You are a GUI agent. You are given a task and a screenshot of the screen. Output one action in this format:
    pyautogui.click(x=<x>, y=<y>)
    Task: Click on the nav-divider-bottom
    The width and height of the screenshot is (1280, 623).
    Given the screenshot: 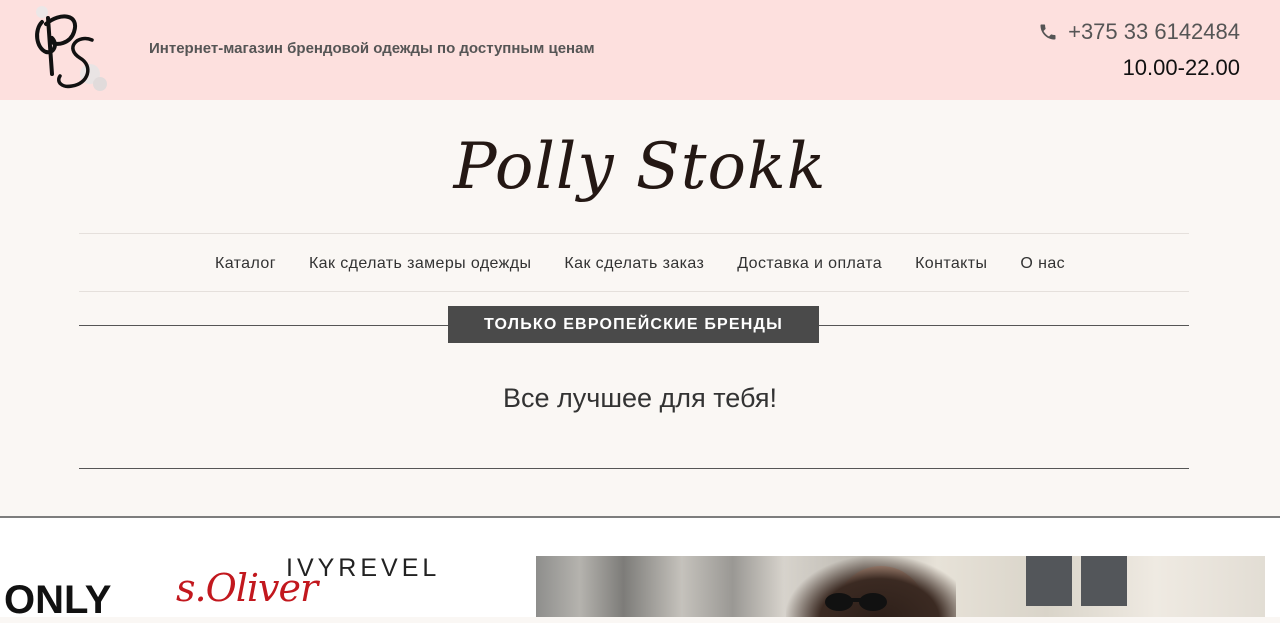 What is the action you would take?
    pyautogui.click(x=634, y=291)
    